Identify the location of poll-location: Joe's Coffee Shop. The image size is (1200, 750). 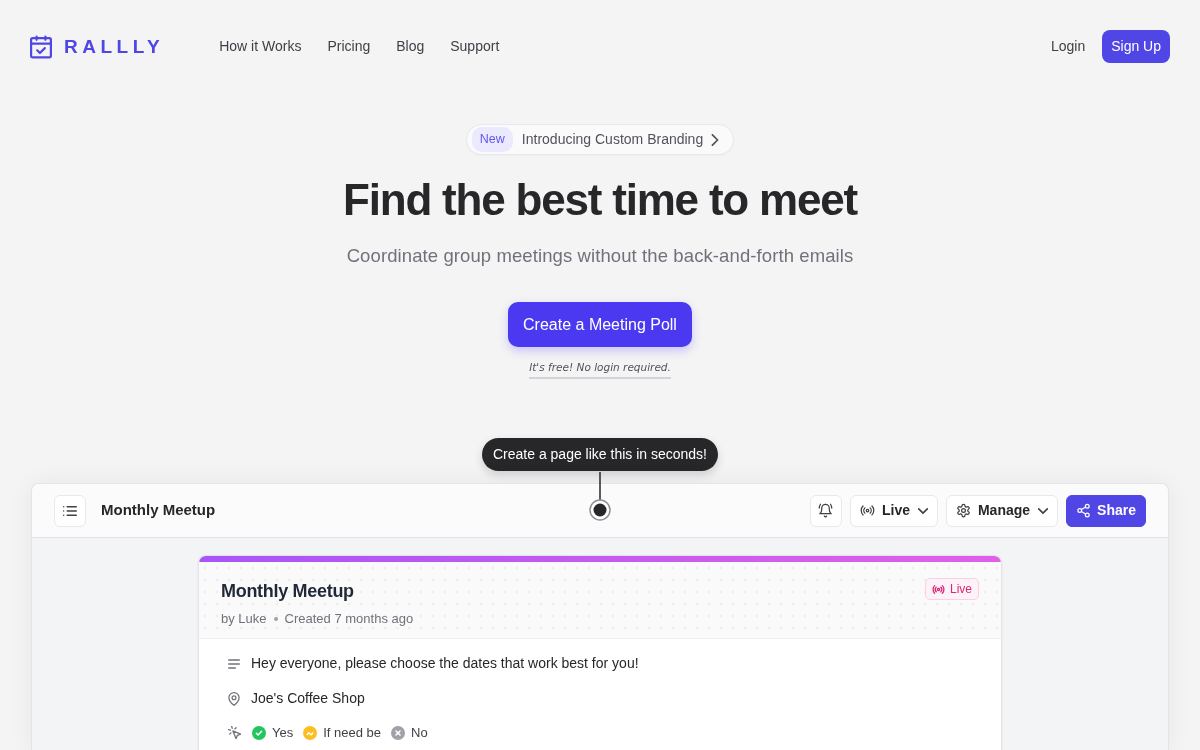
(308, 698).